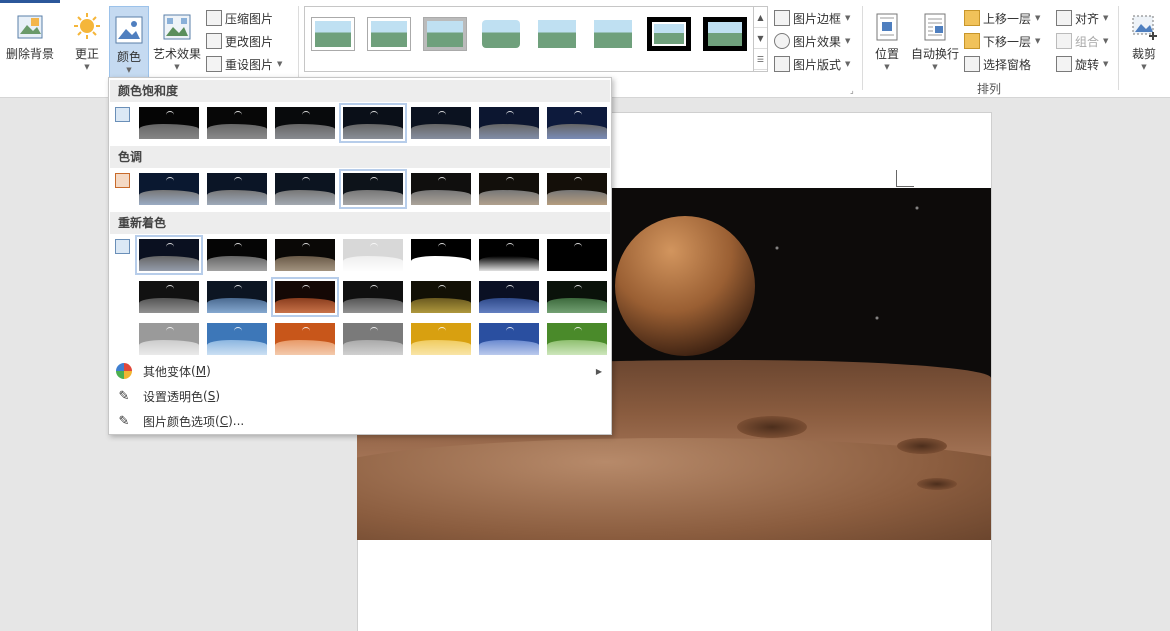 This screenshot has height=631, width=1170. What do you see at coordinates (30, 1) in the screenshot?
I see `ribbon-active-tab-indicator` at bounding box center [30, 1].